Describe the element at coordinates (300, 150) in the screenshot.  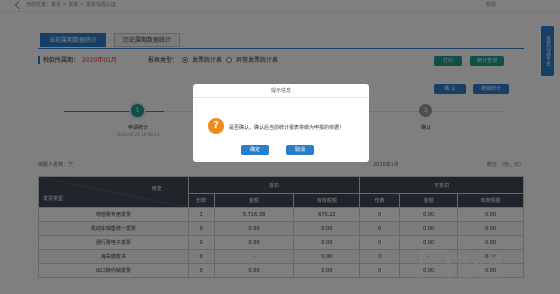
I see `dialog-cancel-button: 取消` at that location.